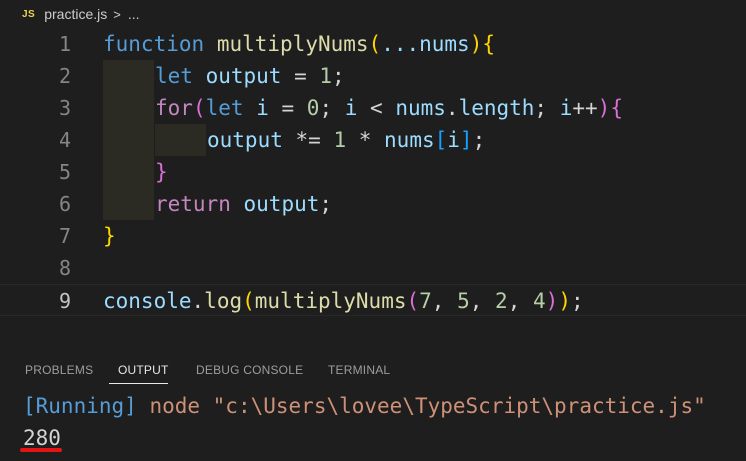 The width and height of the screenshot is (746, 461). Describe the element at coordinates (64, 204) in the screenshot. I see `line-number: 6` at that location.